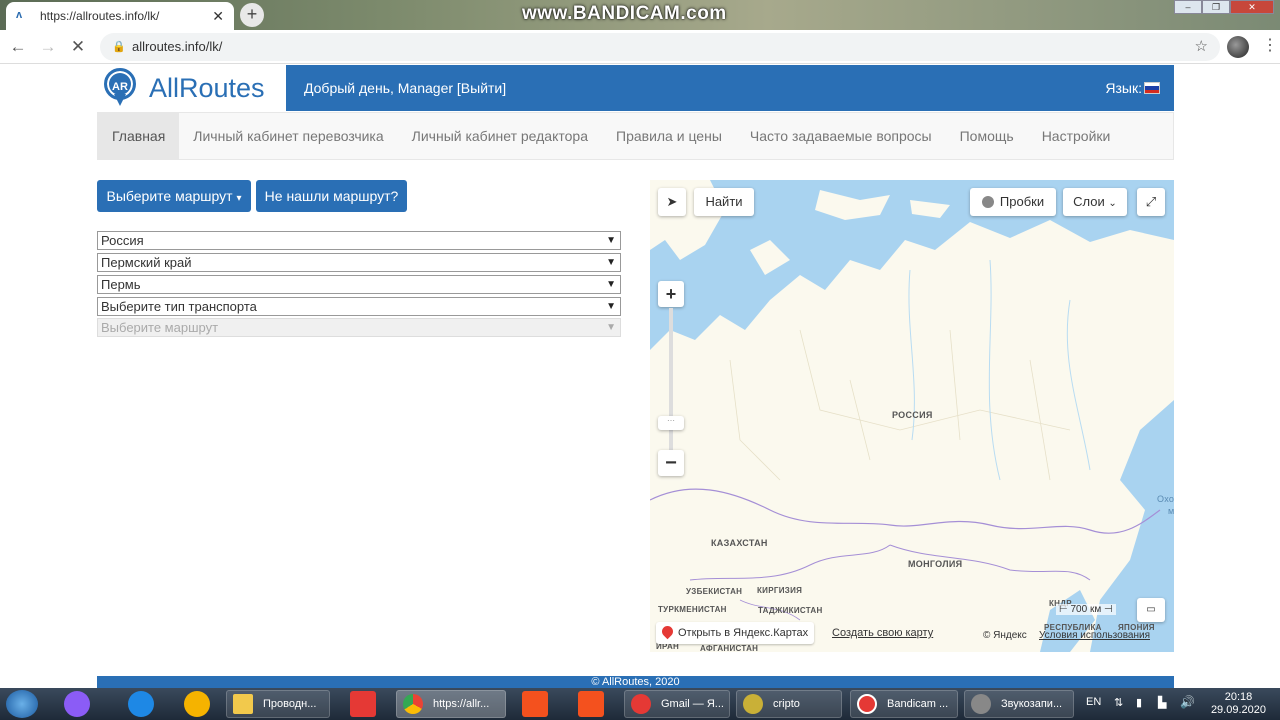  I want to click on address-bar: 🔒 allroutes.info/lk/ ☆, so click(660, 47).